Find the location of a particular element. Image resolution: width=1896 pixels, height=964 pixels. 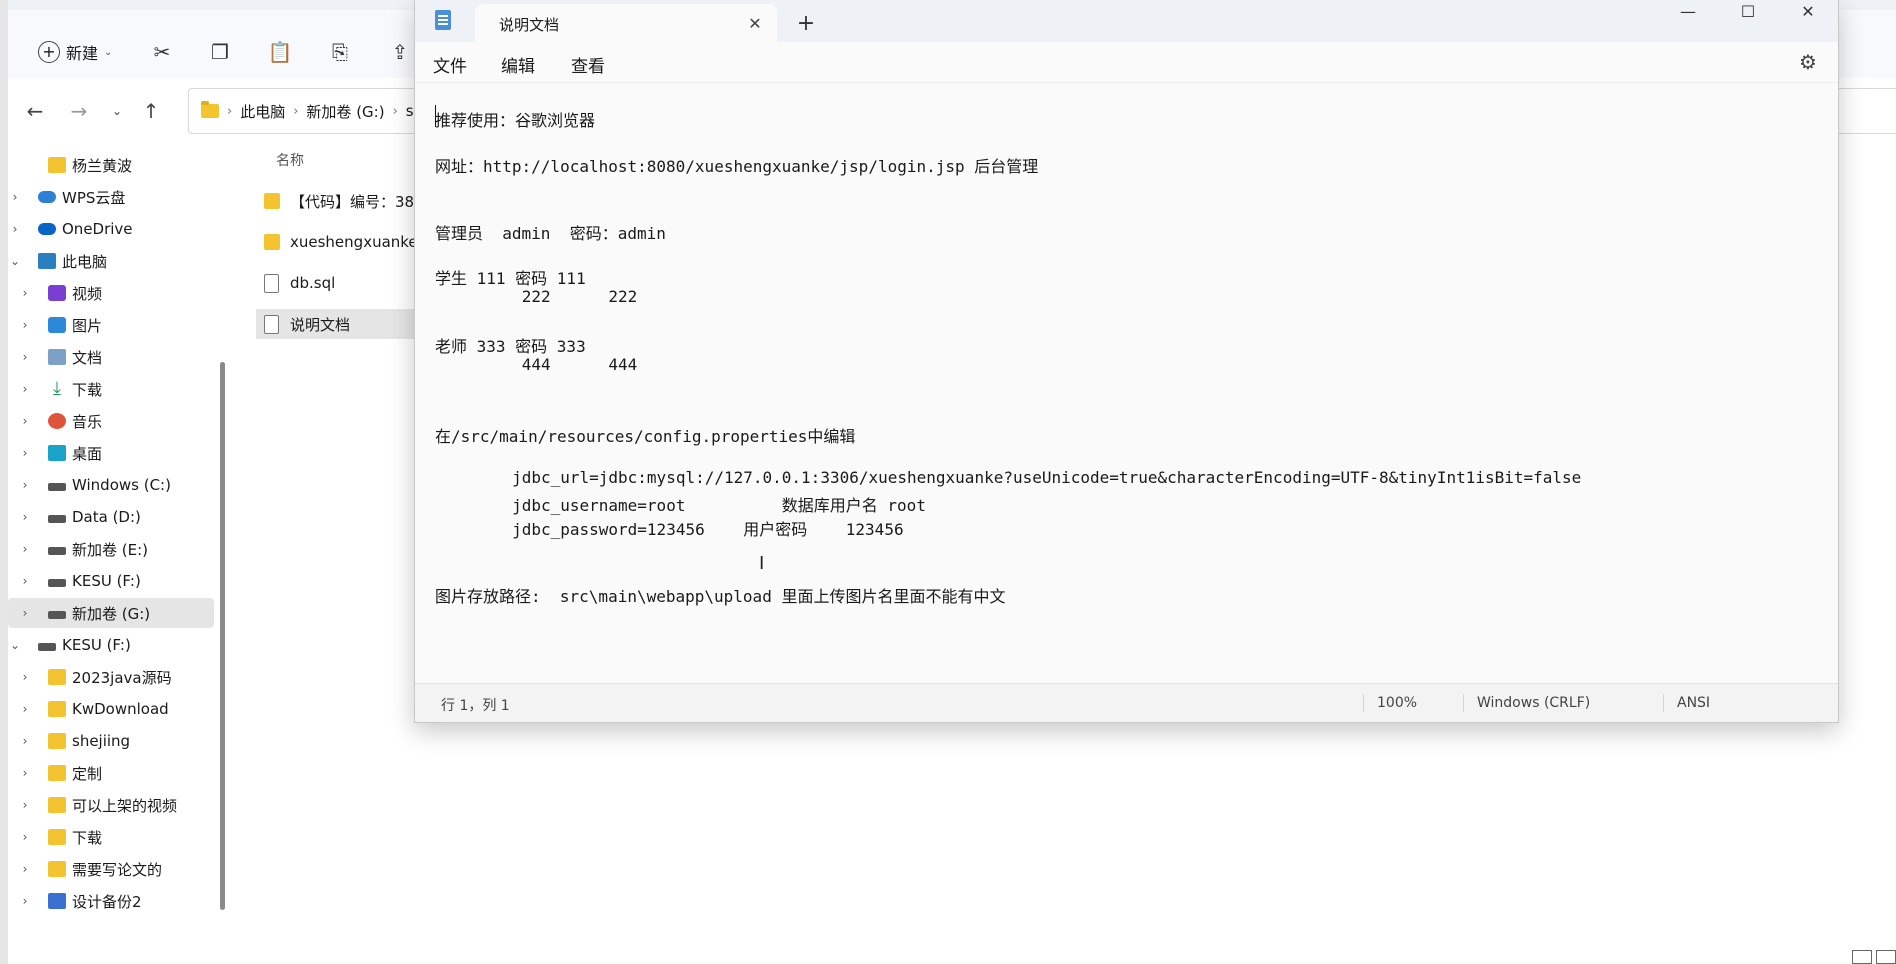

encoding: ANSI is located at coordinates (1693, 703).